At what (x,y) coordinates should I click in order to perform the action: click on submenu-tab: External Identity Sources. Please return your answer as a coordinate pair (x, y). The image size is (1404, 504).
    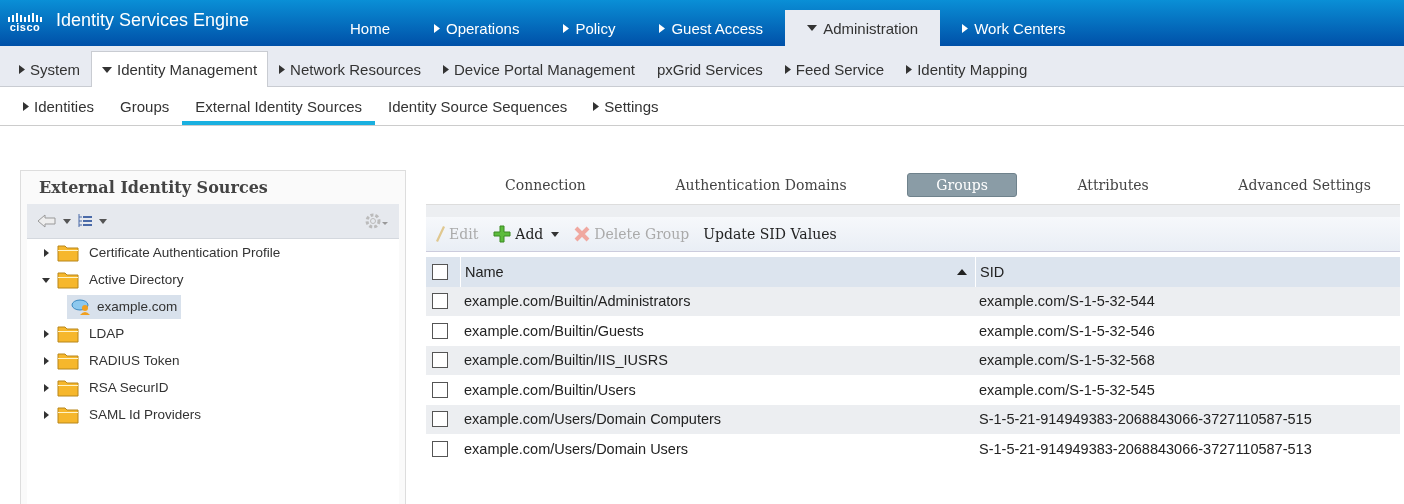
    Looking at the image, I should click on (278, 106).